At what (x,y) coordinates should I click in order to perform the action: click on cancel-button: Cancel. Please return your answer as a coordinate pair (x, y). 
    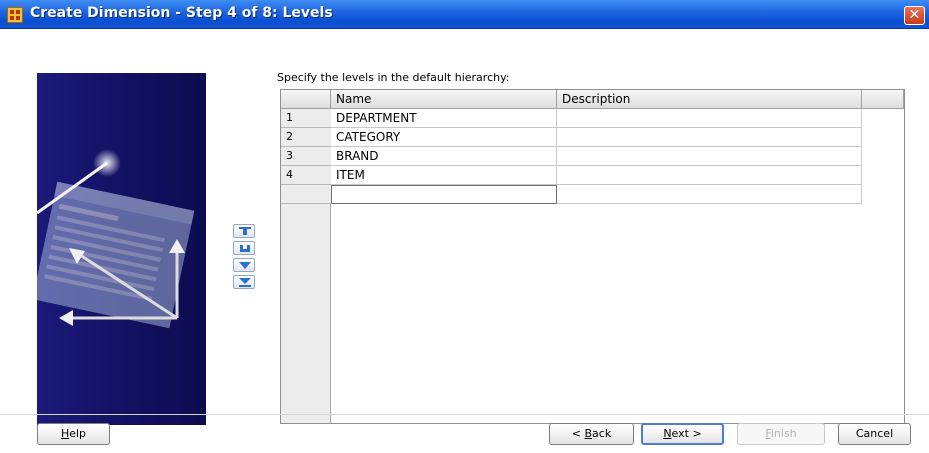
    Looking at the image, I should click on (874, 434).